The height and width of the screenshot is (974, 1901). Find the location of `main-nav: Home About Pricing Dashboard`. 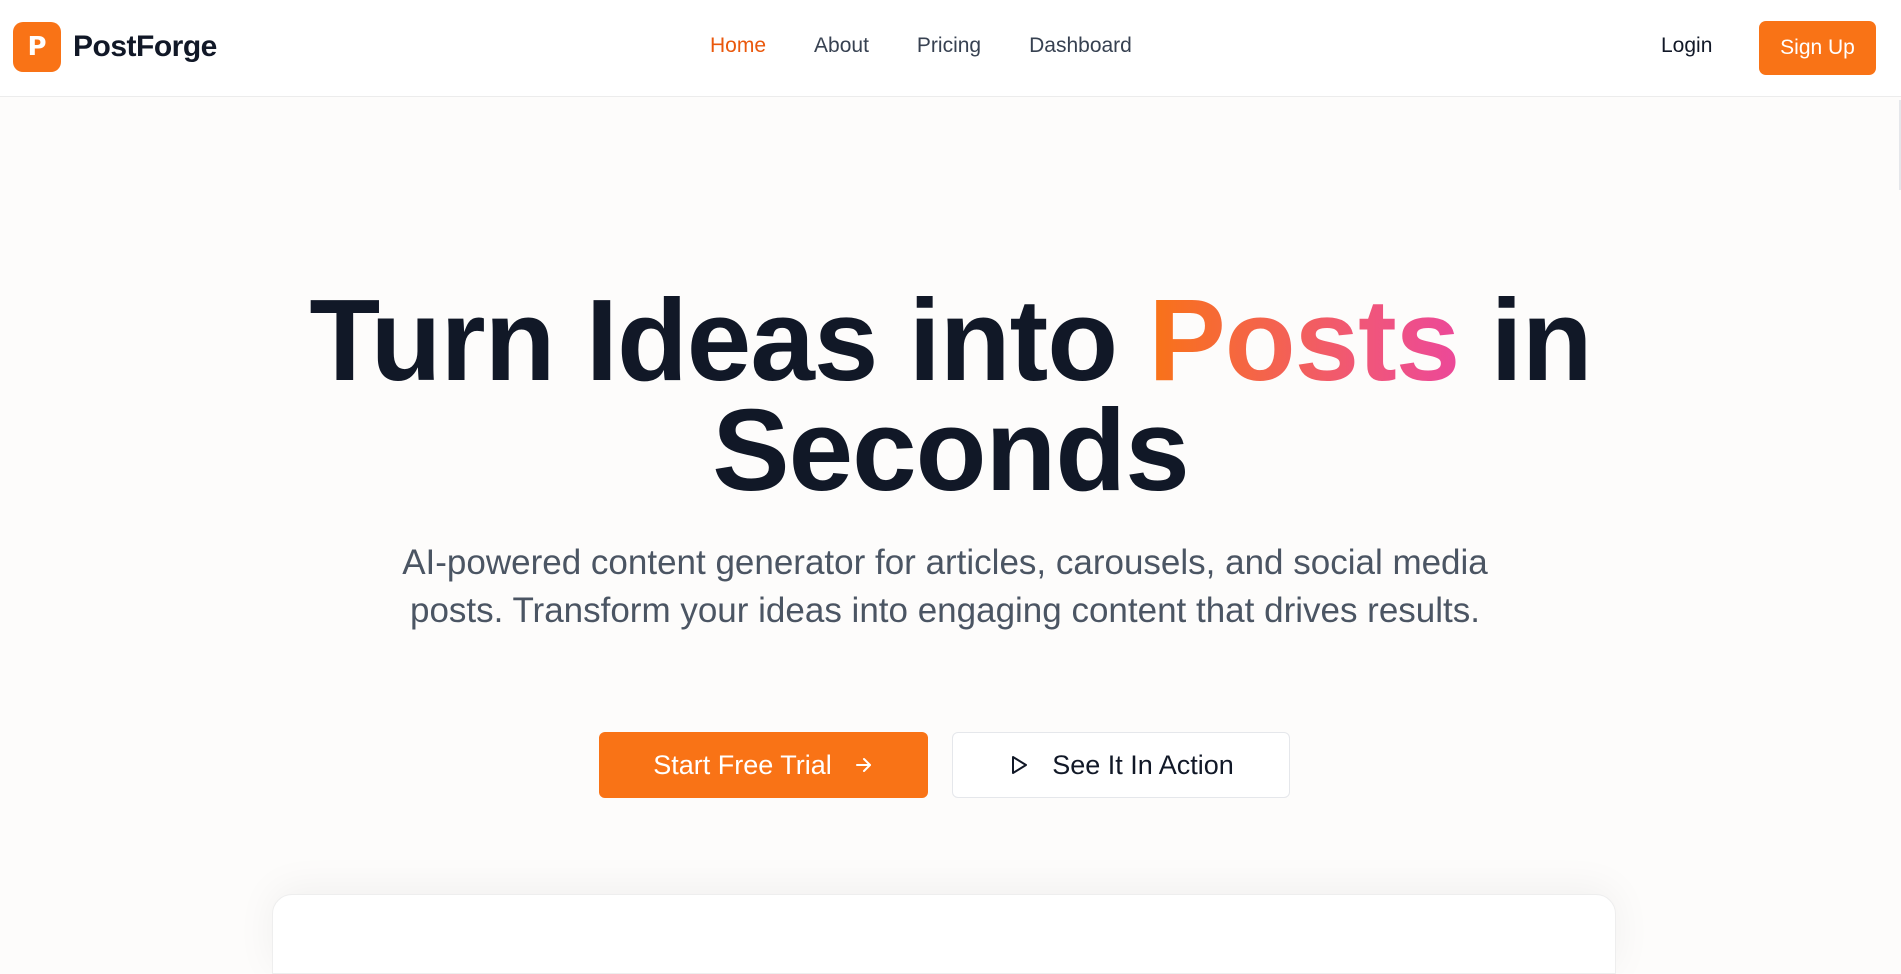

main-nav: Home About Pricing Dashboard is located at coordinates (921, 46).